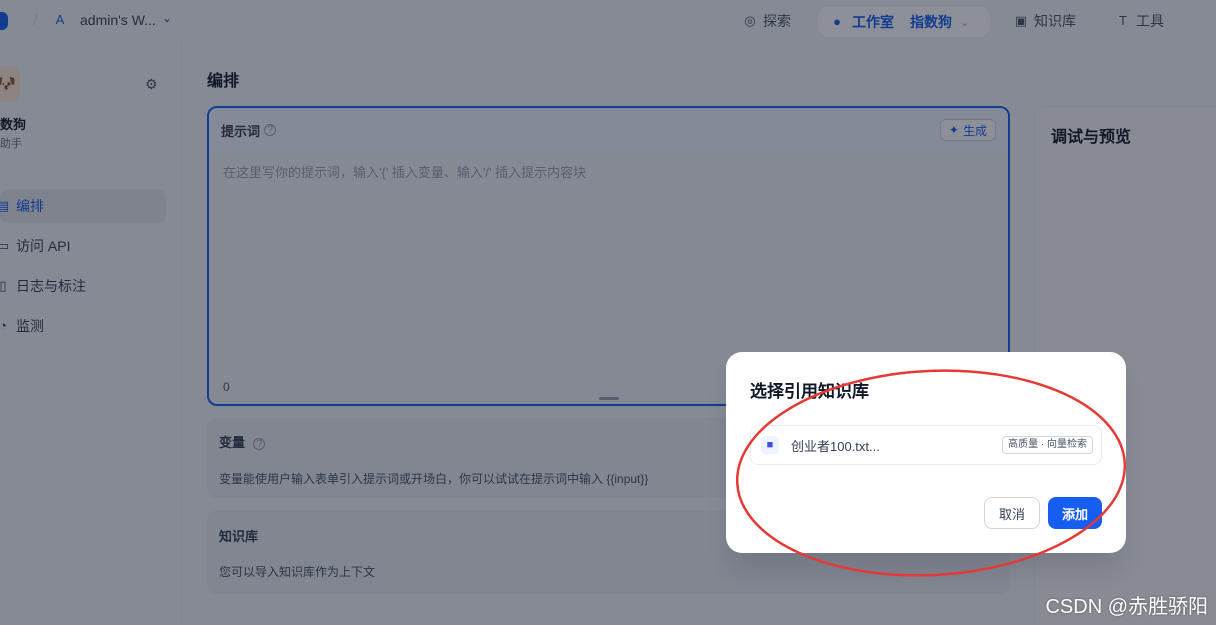 The width and height of the screenshot is (1216, 625). What do you see at coordinates (1075, 513) in the screenshot?
I see `add-button: 添加` at bounding box center [1075, 513].